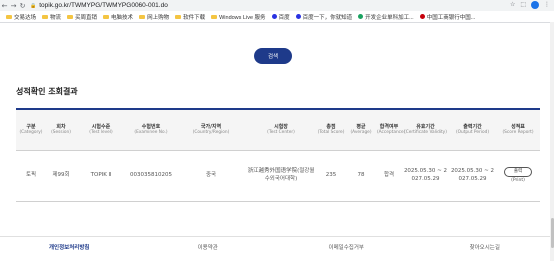  I want to click on cell-category: 토픽, so click(31, 176).